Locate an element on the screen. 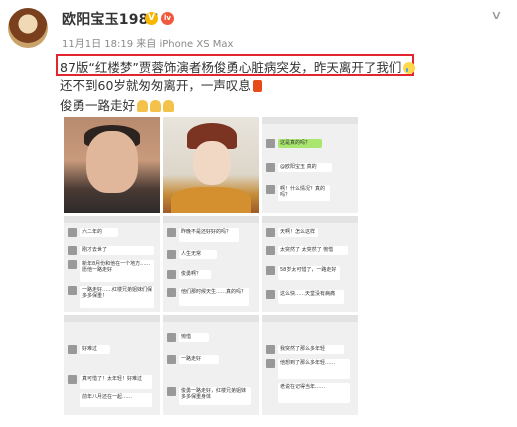 This screenshot has width=517, height=427. avatar is located at coordinates (28, 28).